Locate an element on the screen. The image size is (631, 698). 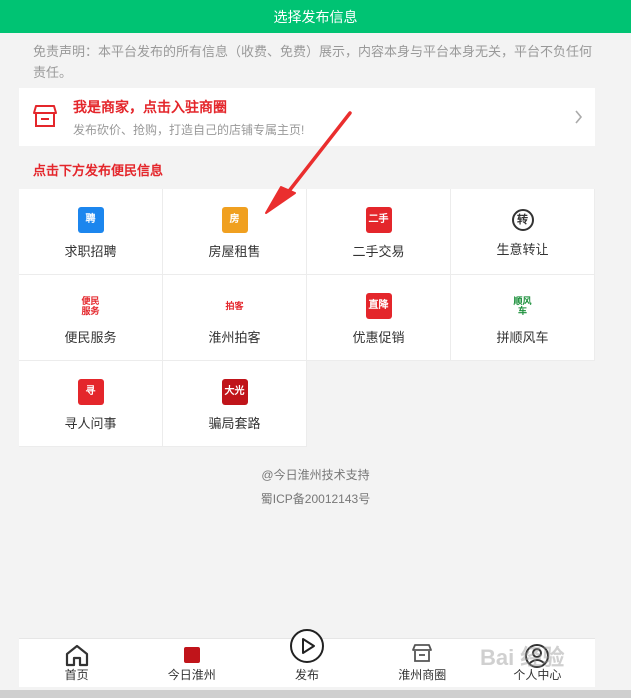
category-item-promo: 直降 优惠促销 is located at coordinates (379, 318).